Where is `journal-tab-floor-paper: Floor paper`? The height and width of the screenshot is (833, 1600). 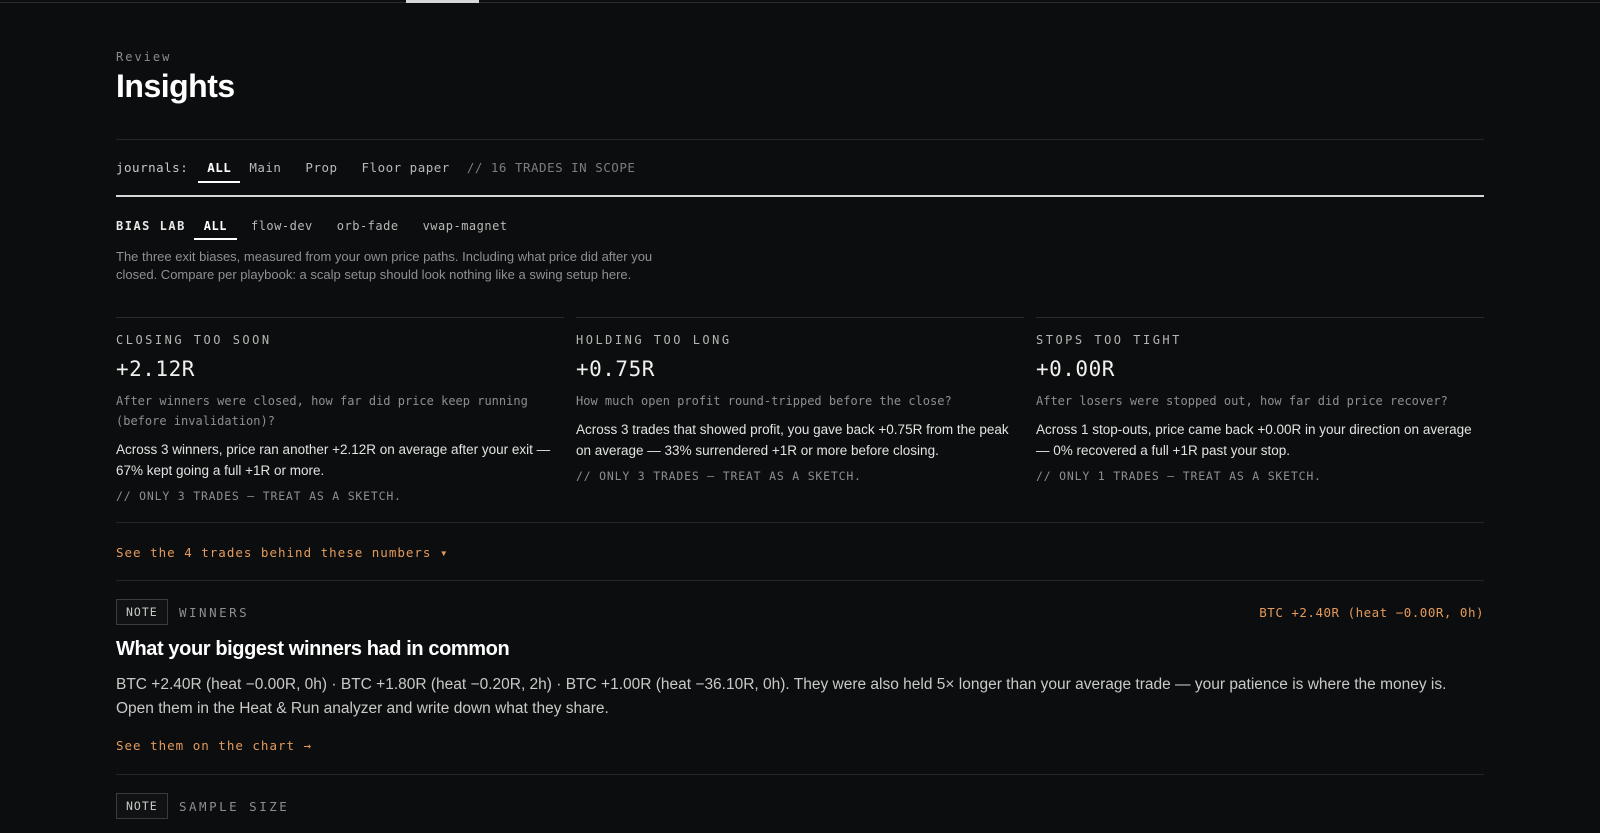 journal-tab-floor-paper: Floor paper is located at coordinates (406, 167).